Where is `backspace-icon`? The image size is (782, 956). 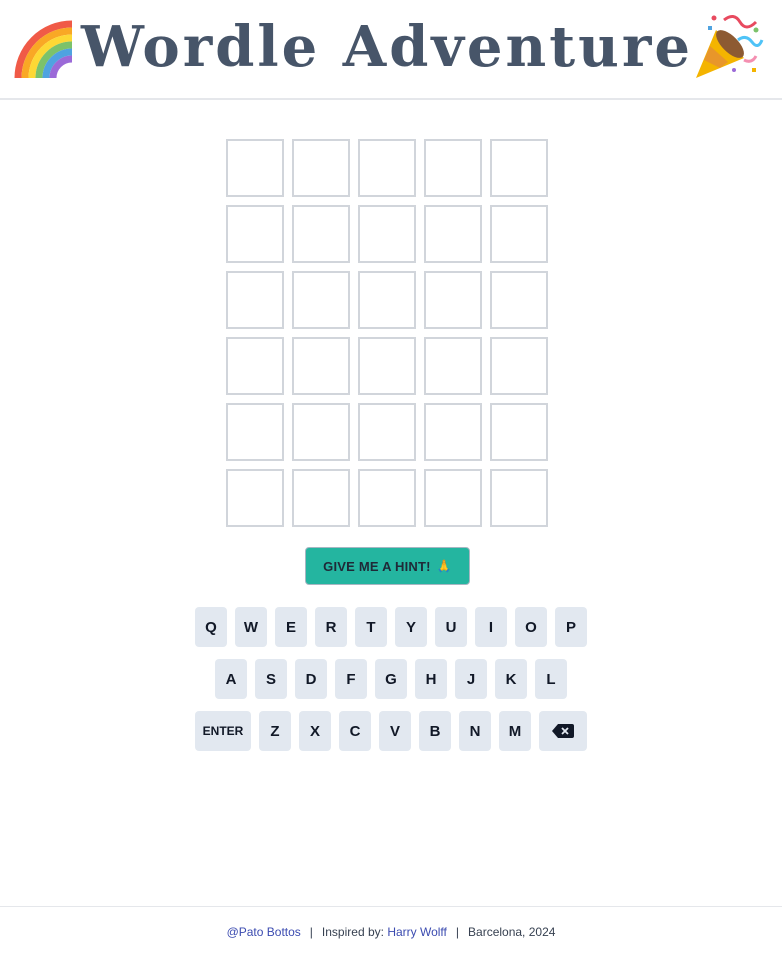 backspace-icon is located at coordinates (563, 731).